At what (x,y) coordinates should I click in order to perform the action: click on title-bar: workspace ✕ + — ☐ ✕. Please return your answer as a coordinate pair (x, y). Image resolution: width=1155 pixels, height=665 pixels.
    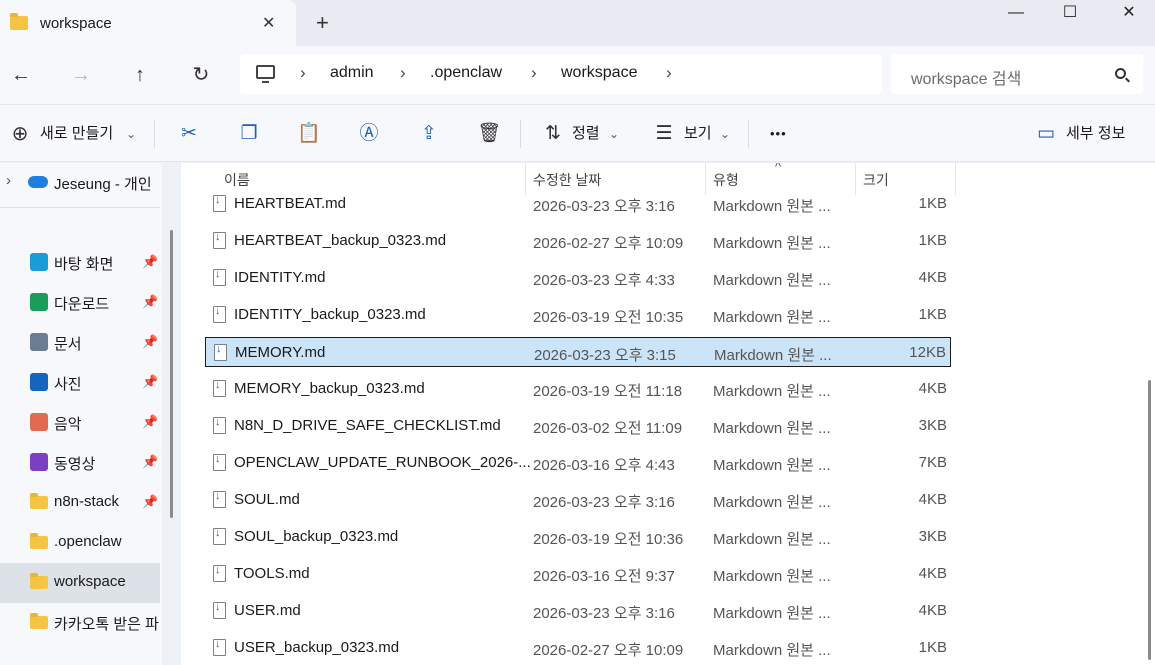
    Looking at the image, I should click on (577, 23).